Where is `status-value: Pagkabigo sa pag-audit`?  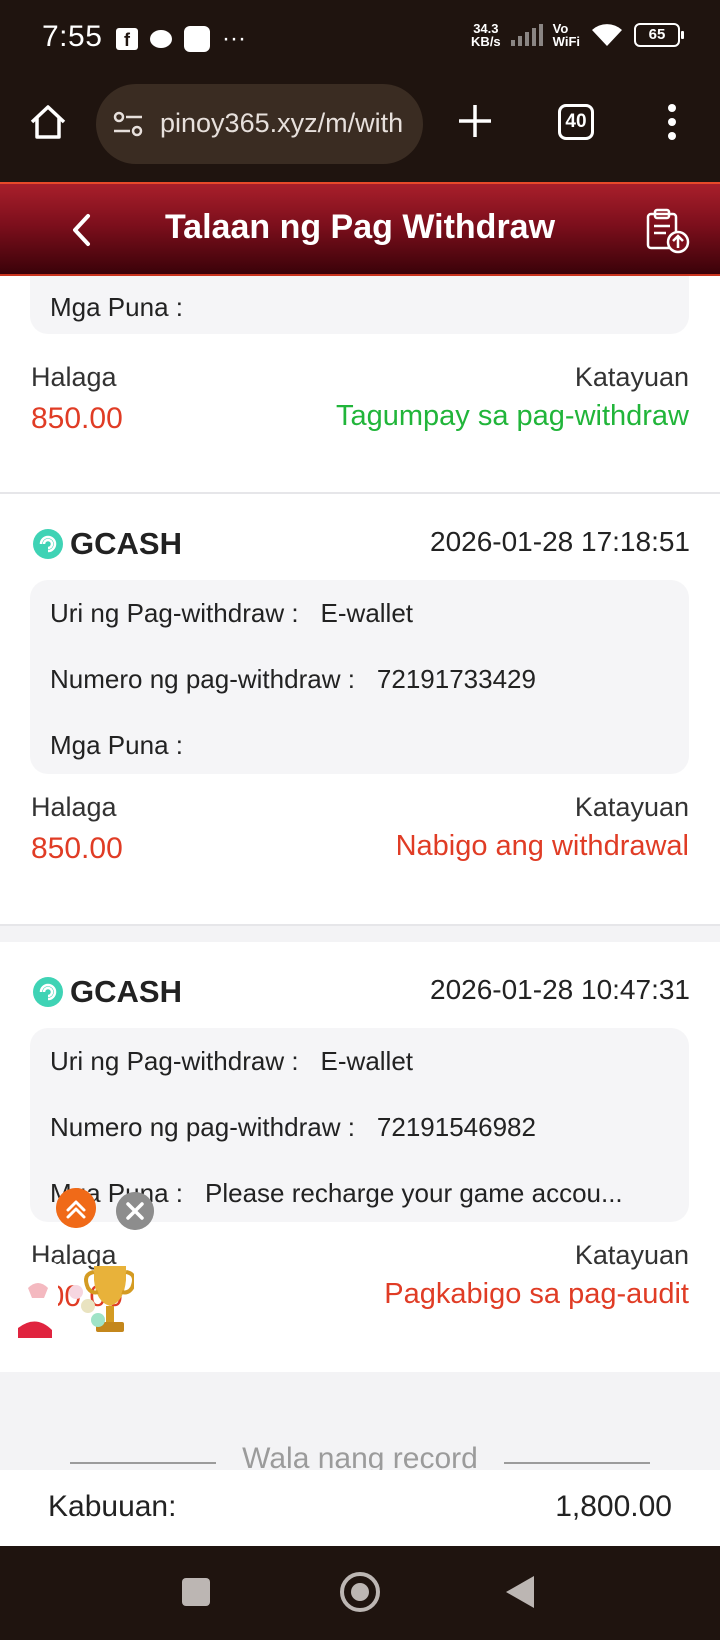
status-value: Pagkabigo sa pag-audit is located at coordinates (536, 1294).